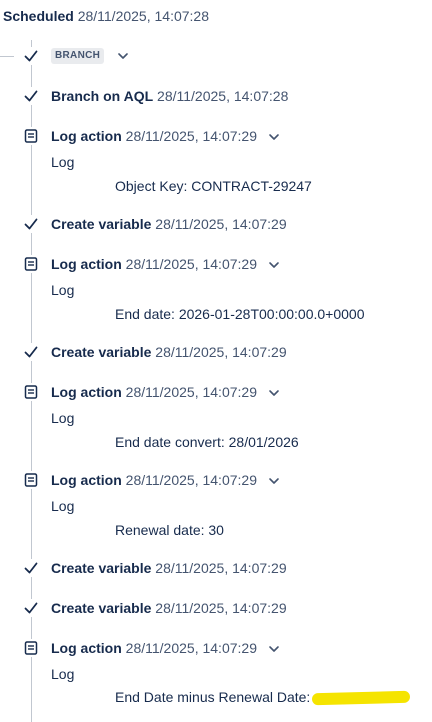 The width and height of the screenshot is (432, 722). What do you see at coordinates (7, 56) in the screenshot?
I see `branch-connector` at bounding box center [7, 56].